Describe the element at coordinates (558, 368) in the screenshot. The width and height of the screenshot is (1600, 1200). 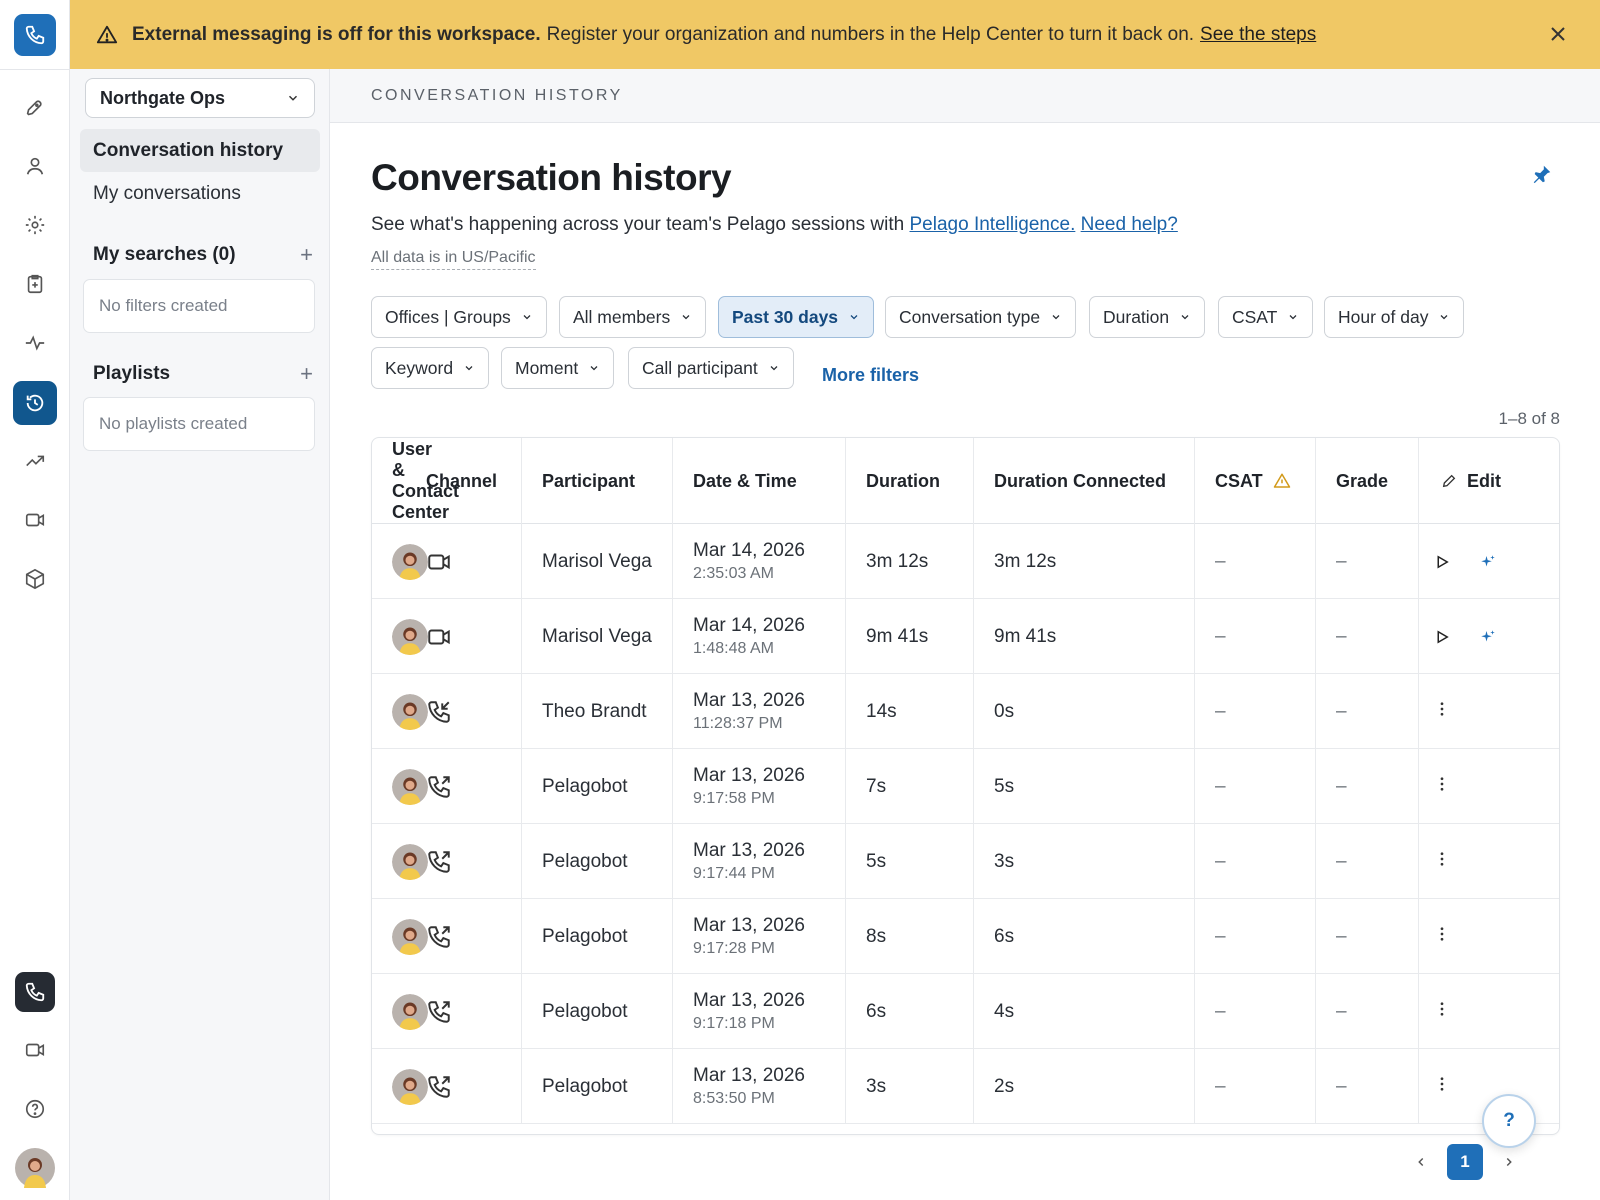
I see `filter-moment: Moment` at that location.